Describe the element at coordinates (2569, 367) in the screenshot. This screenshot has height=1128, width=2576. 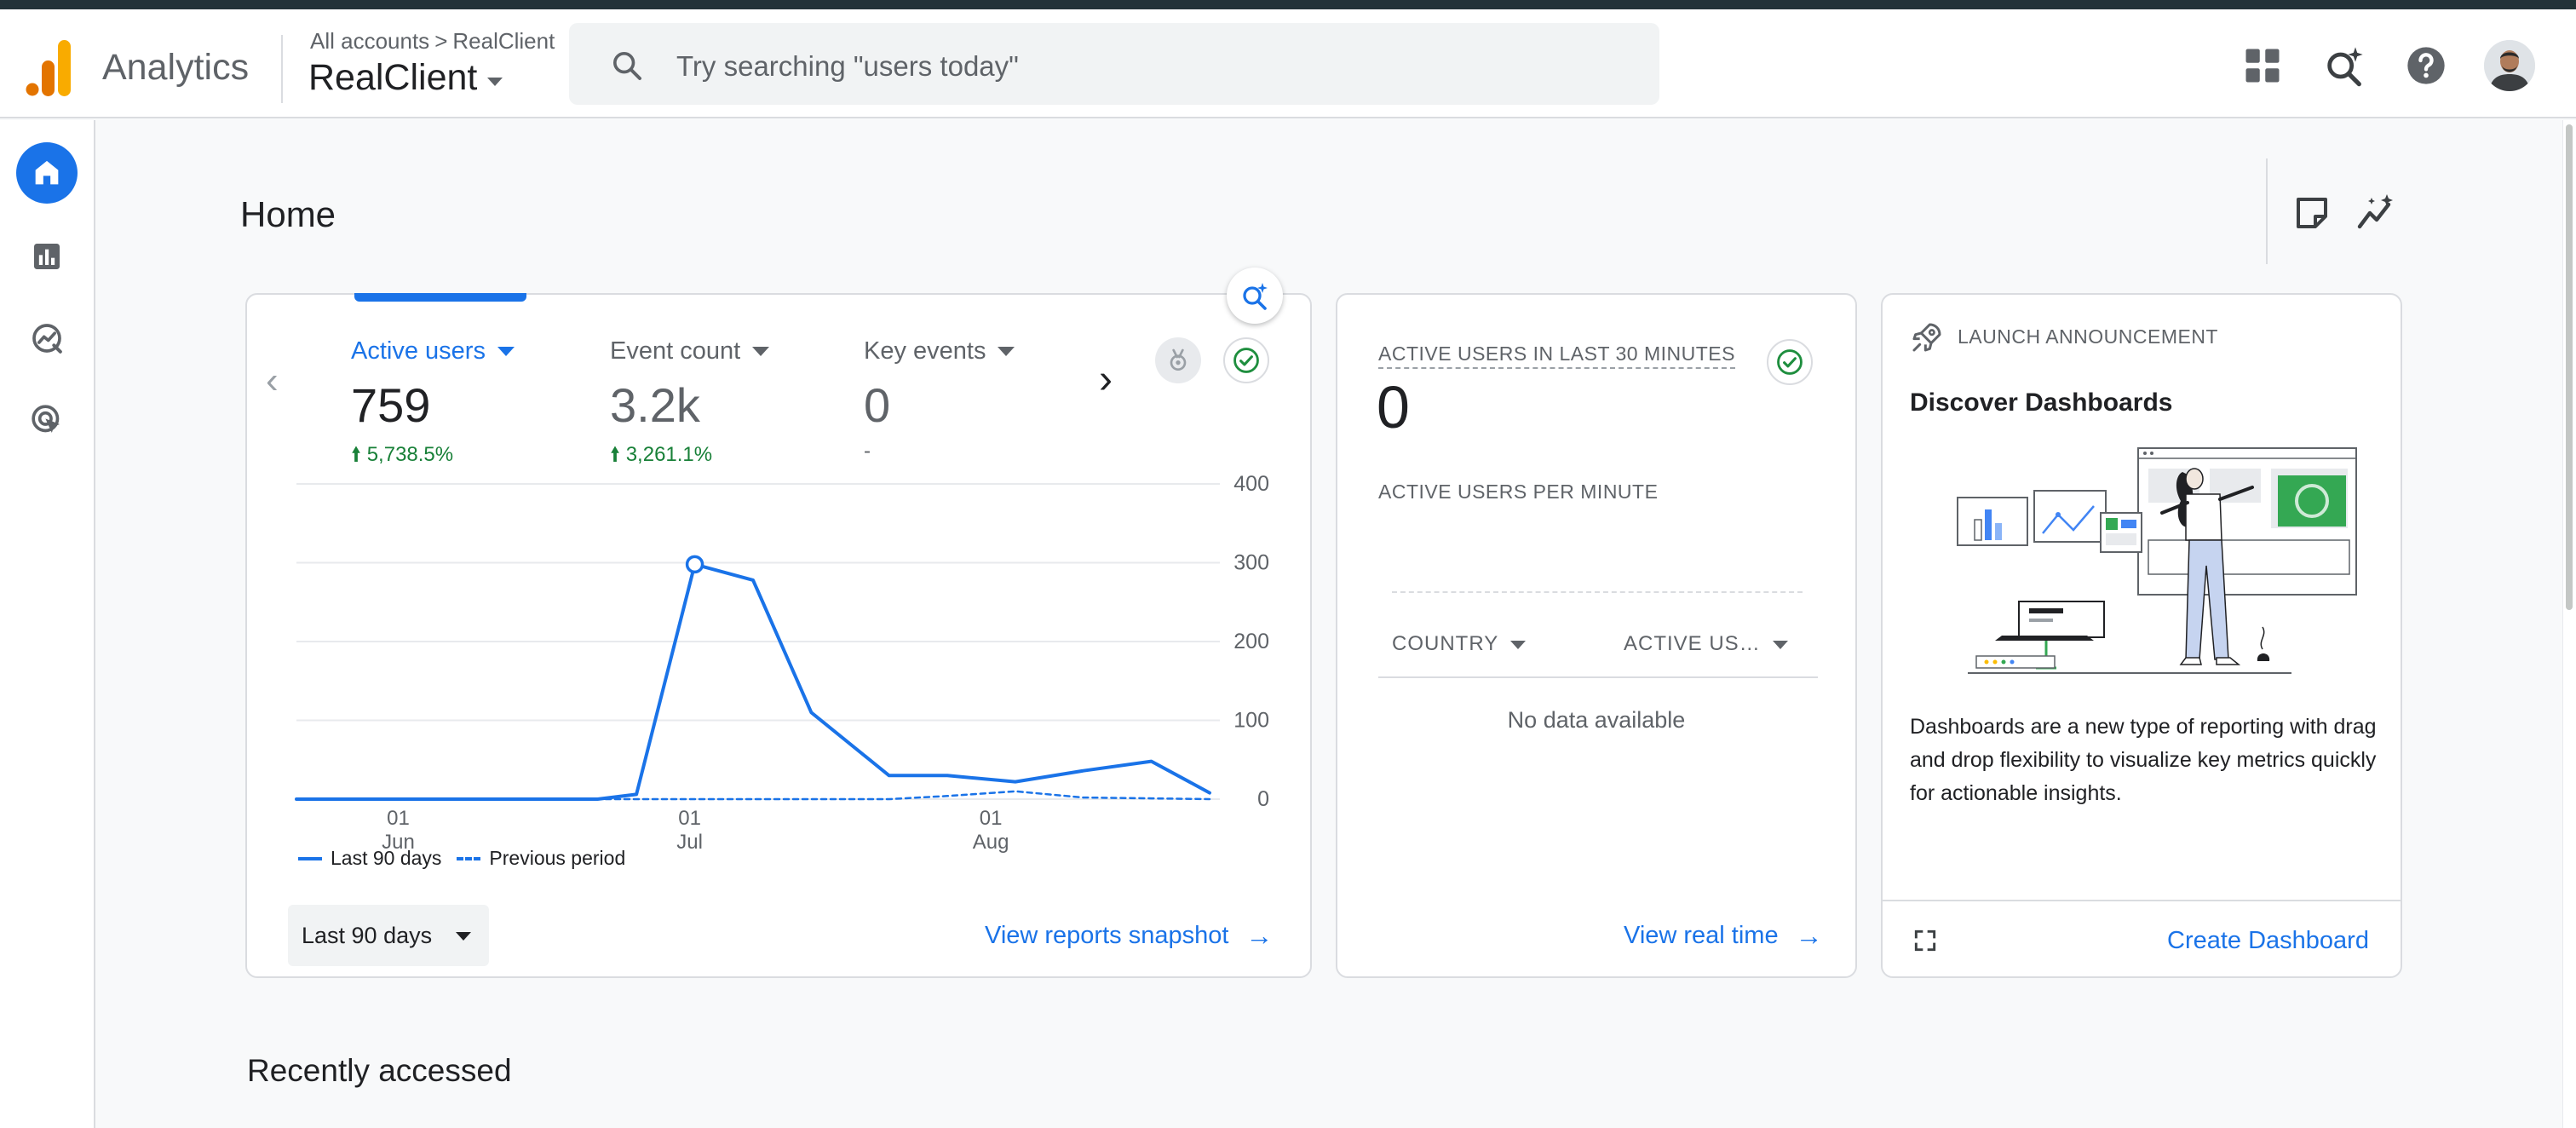
I see `page-scrollbar-thumb` at that location.